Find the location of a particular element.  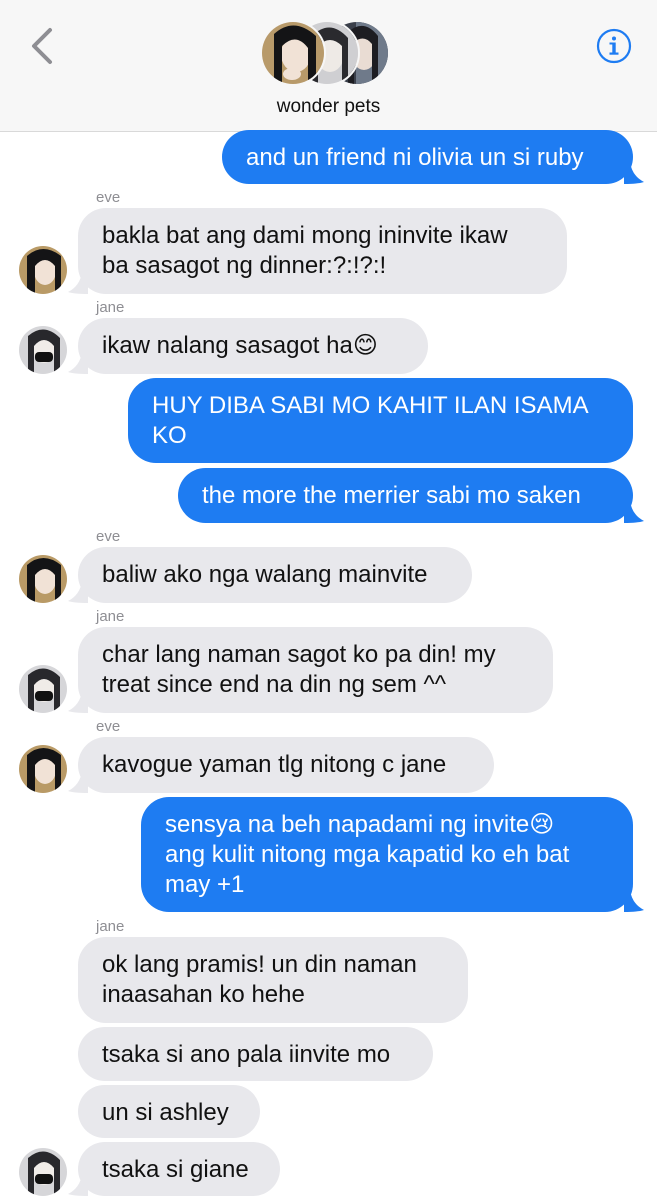

message-bubble-incoming: tsaka si ano pala iinvite mo is located at coordinates (255, 1054).